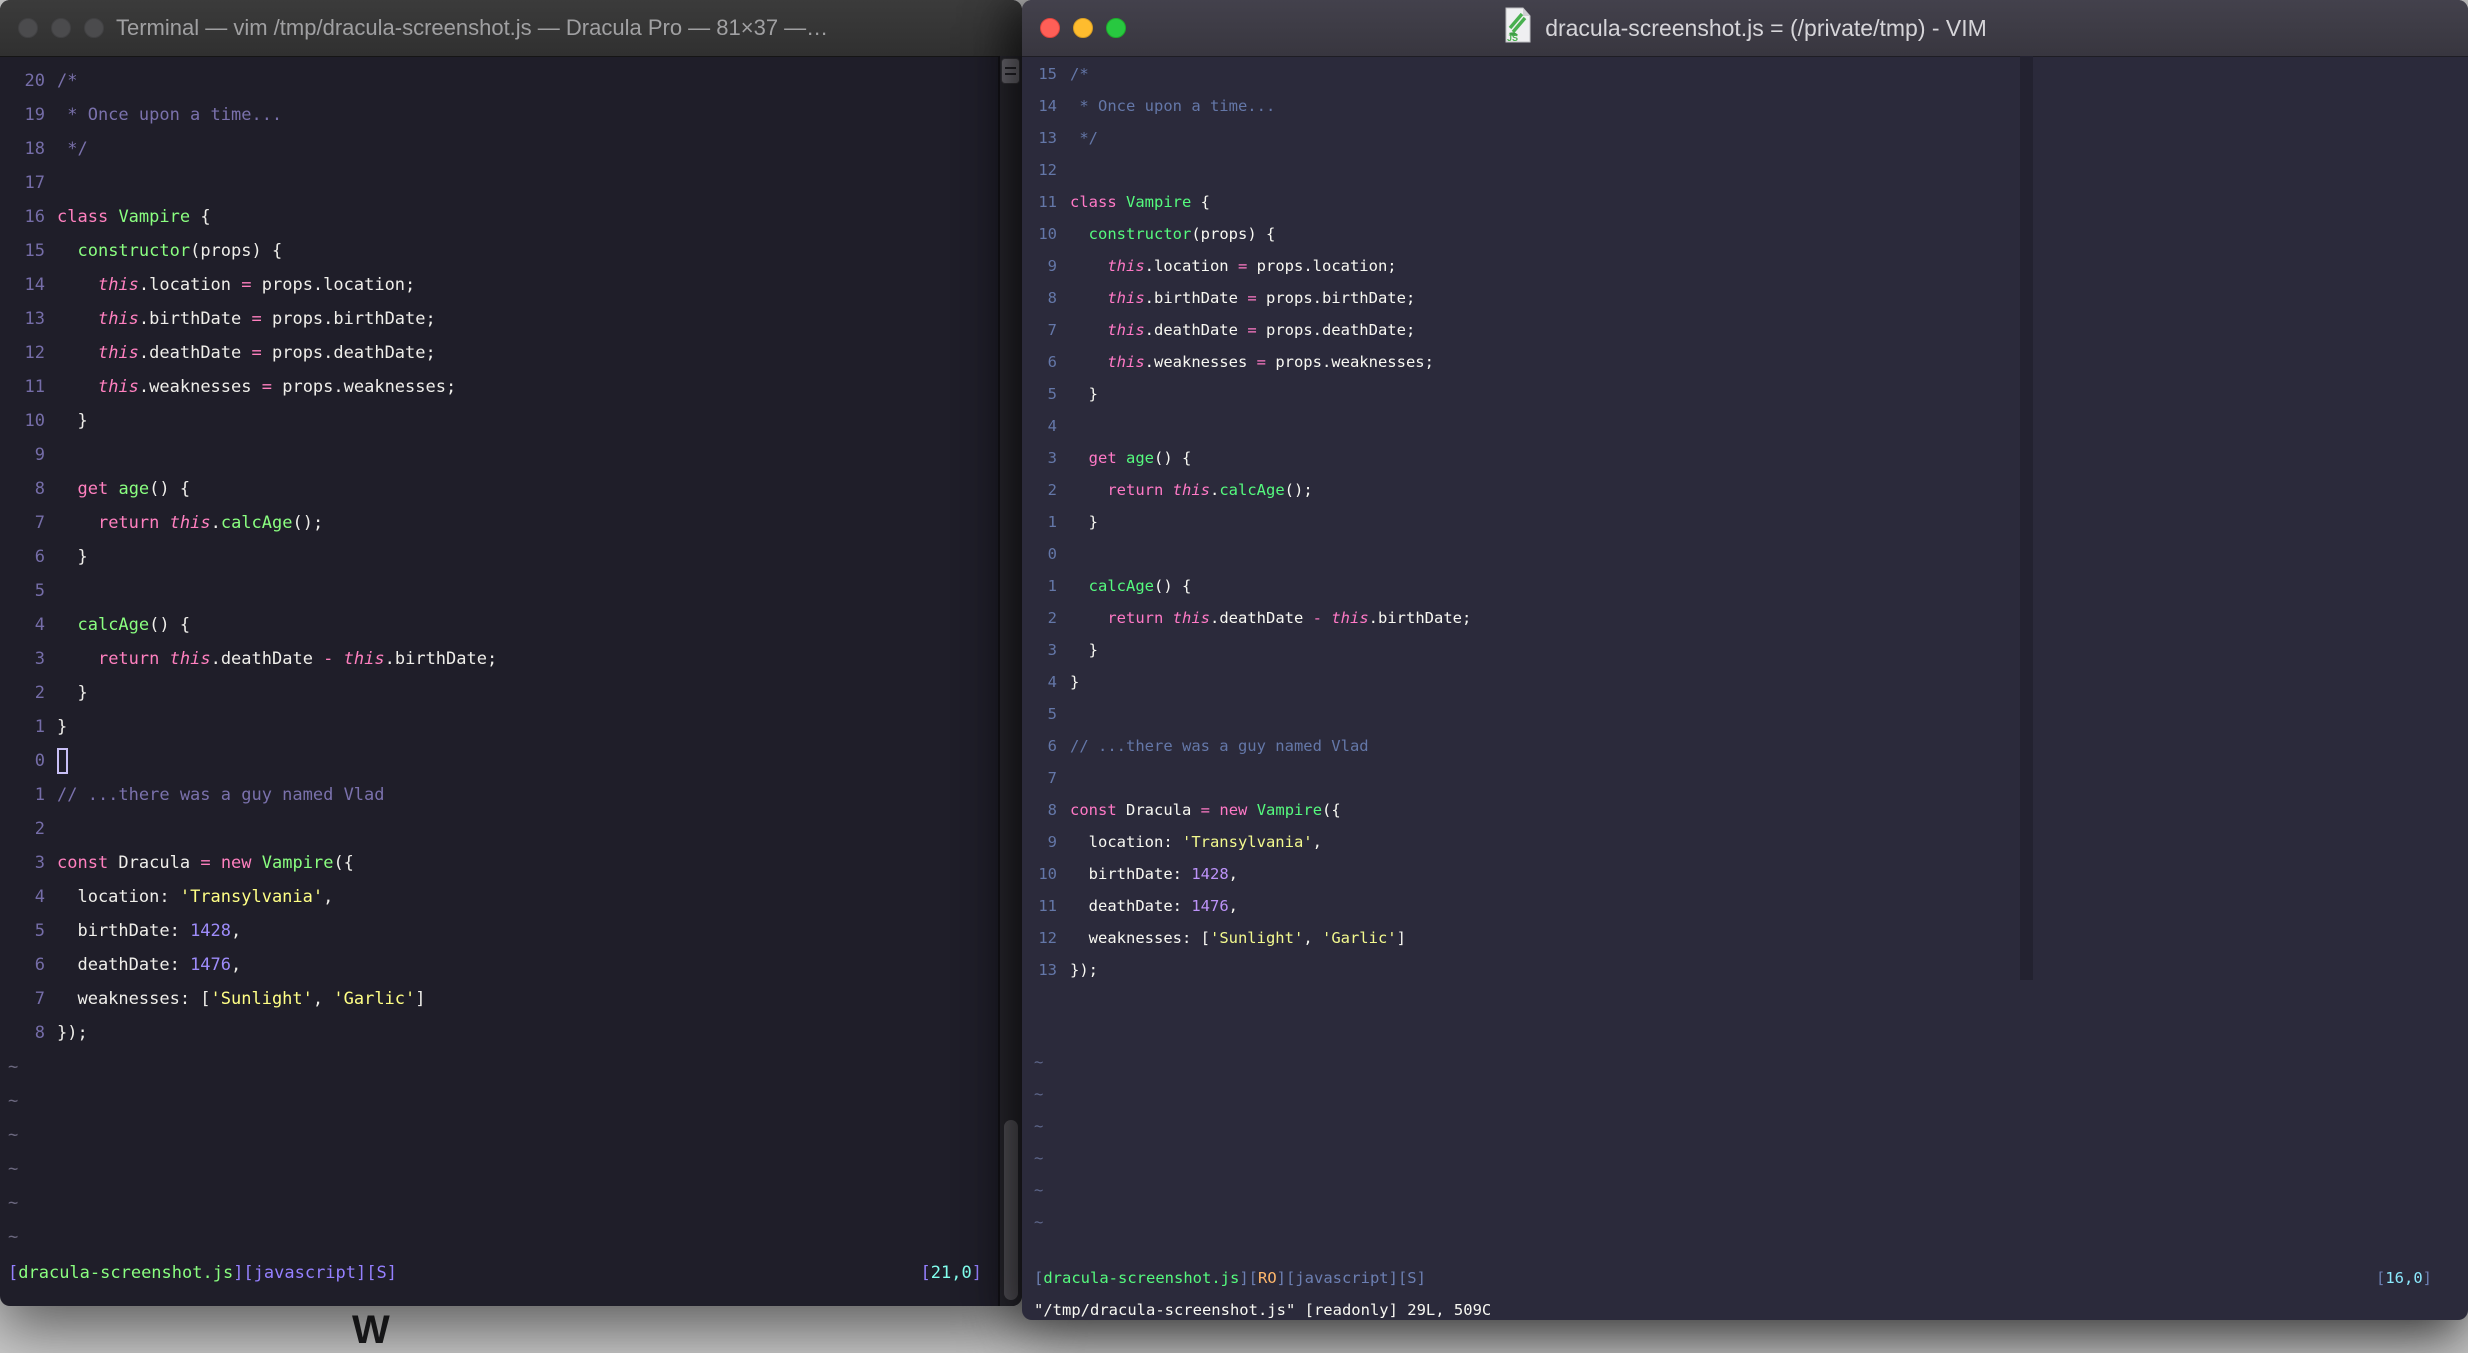 The height and width of the screenshot is (1353, 2468). Describe the element at coordinates (34, 183) in the screenshot. I see `line-number: 17` at that location.